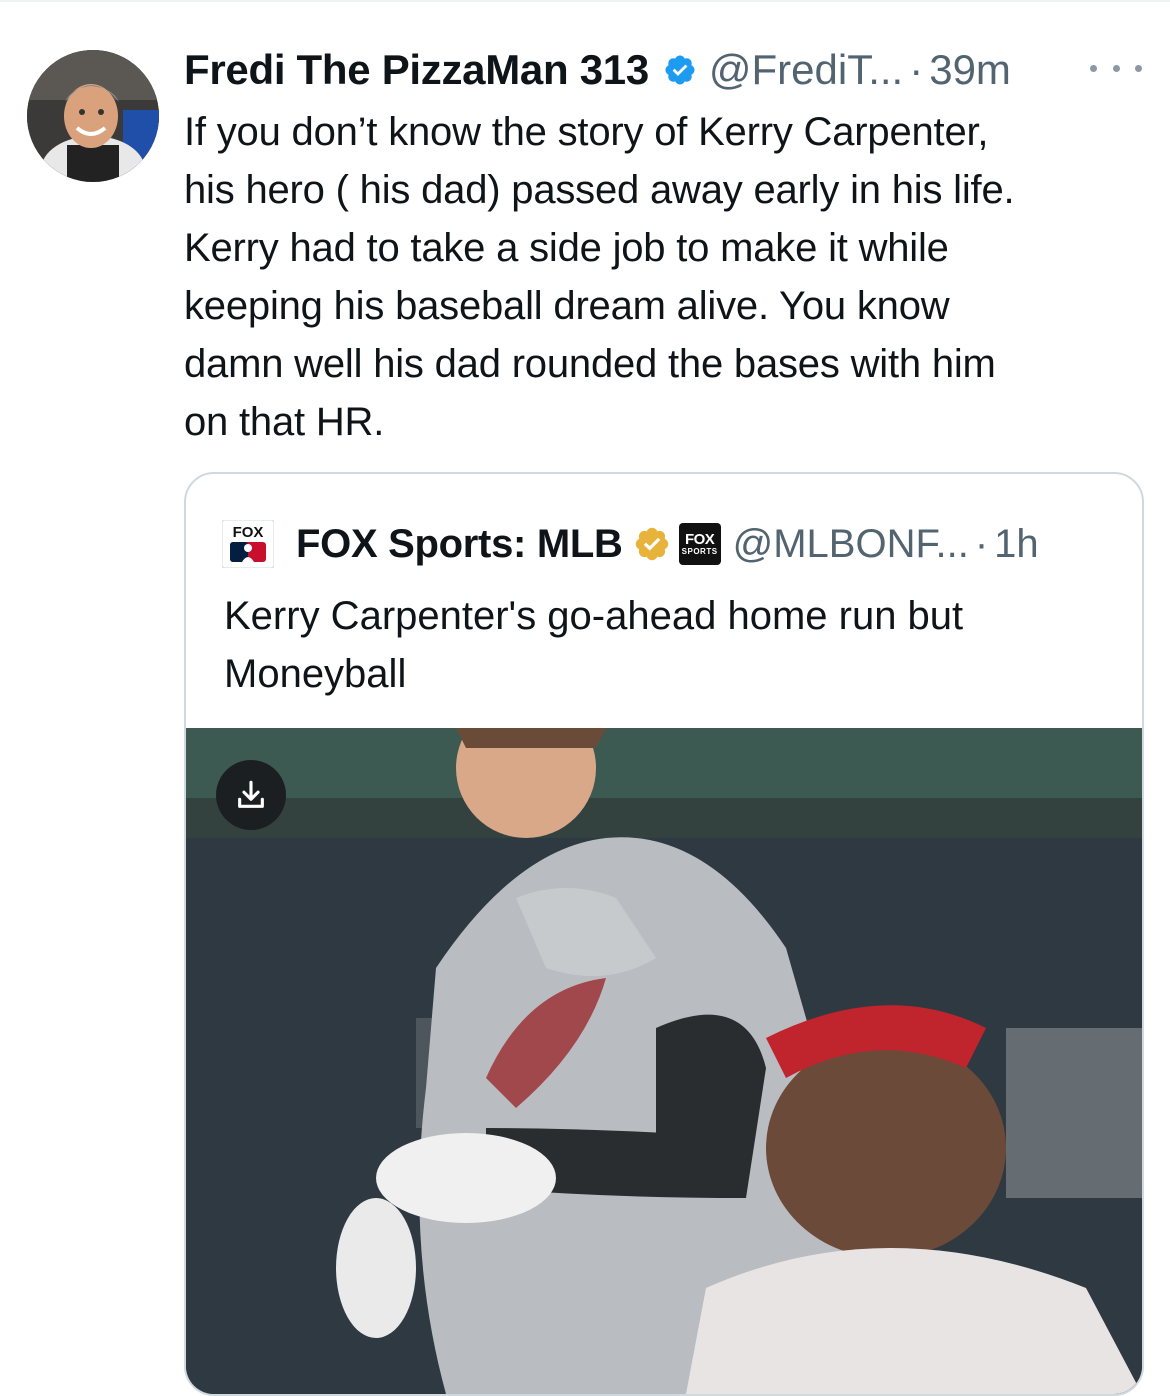  What do you see at coordinates (651, 544) in the screenshot?
I see `gold-verified-badge-icon` at bounding box center [651, 544].